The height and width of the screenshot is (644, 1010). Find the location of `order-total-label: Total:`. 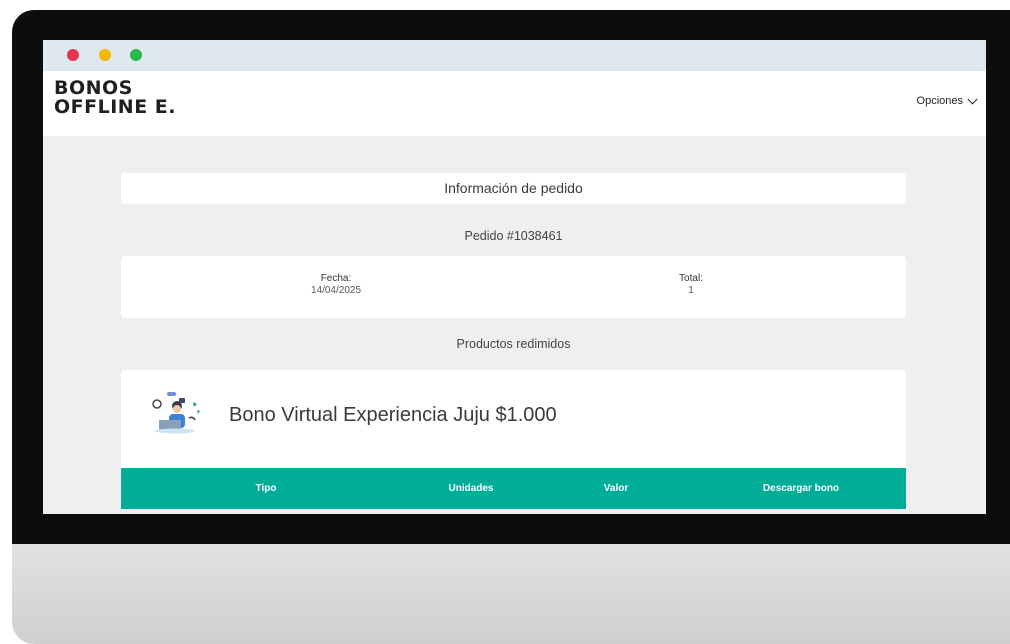

order-total-label: Total: is located at coordinates (691, 278).